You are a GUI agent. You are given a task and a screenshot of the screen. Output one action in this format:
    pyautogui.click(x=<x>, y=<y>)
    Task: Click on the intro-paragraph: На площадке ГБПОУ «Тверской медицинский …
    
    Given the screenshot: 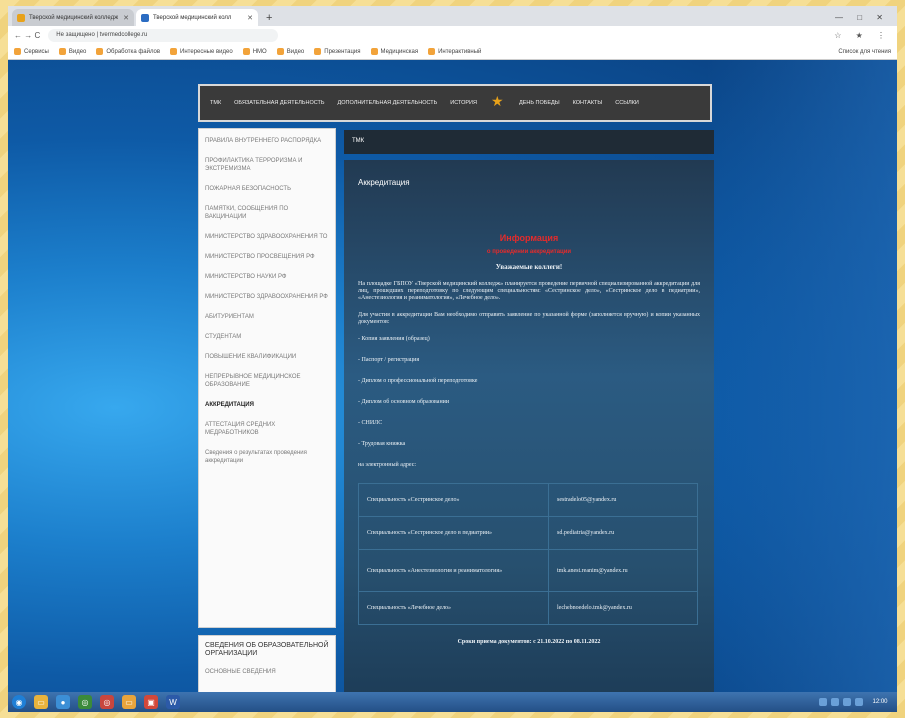 What is the action you would take?
    pyautogui.click(x=529, y=291)
    